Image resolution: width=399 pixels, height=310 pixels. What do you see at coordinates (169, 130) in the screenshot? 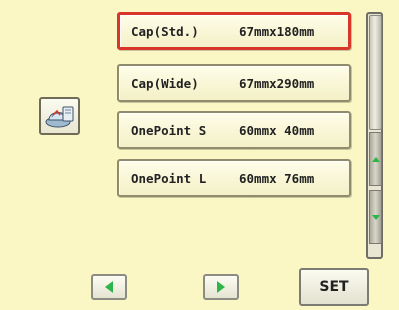
I see `hoop-option-name: OnePoint S` at bounding box center [169, 130].